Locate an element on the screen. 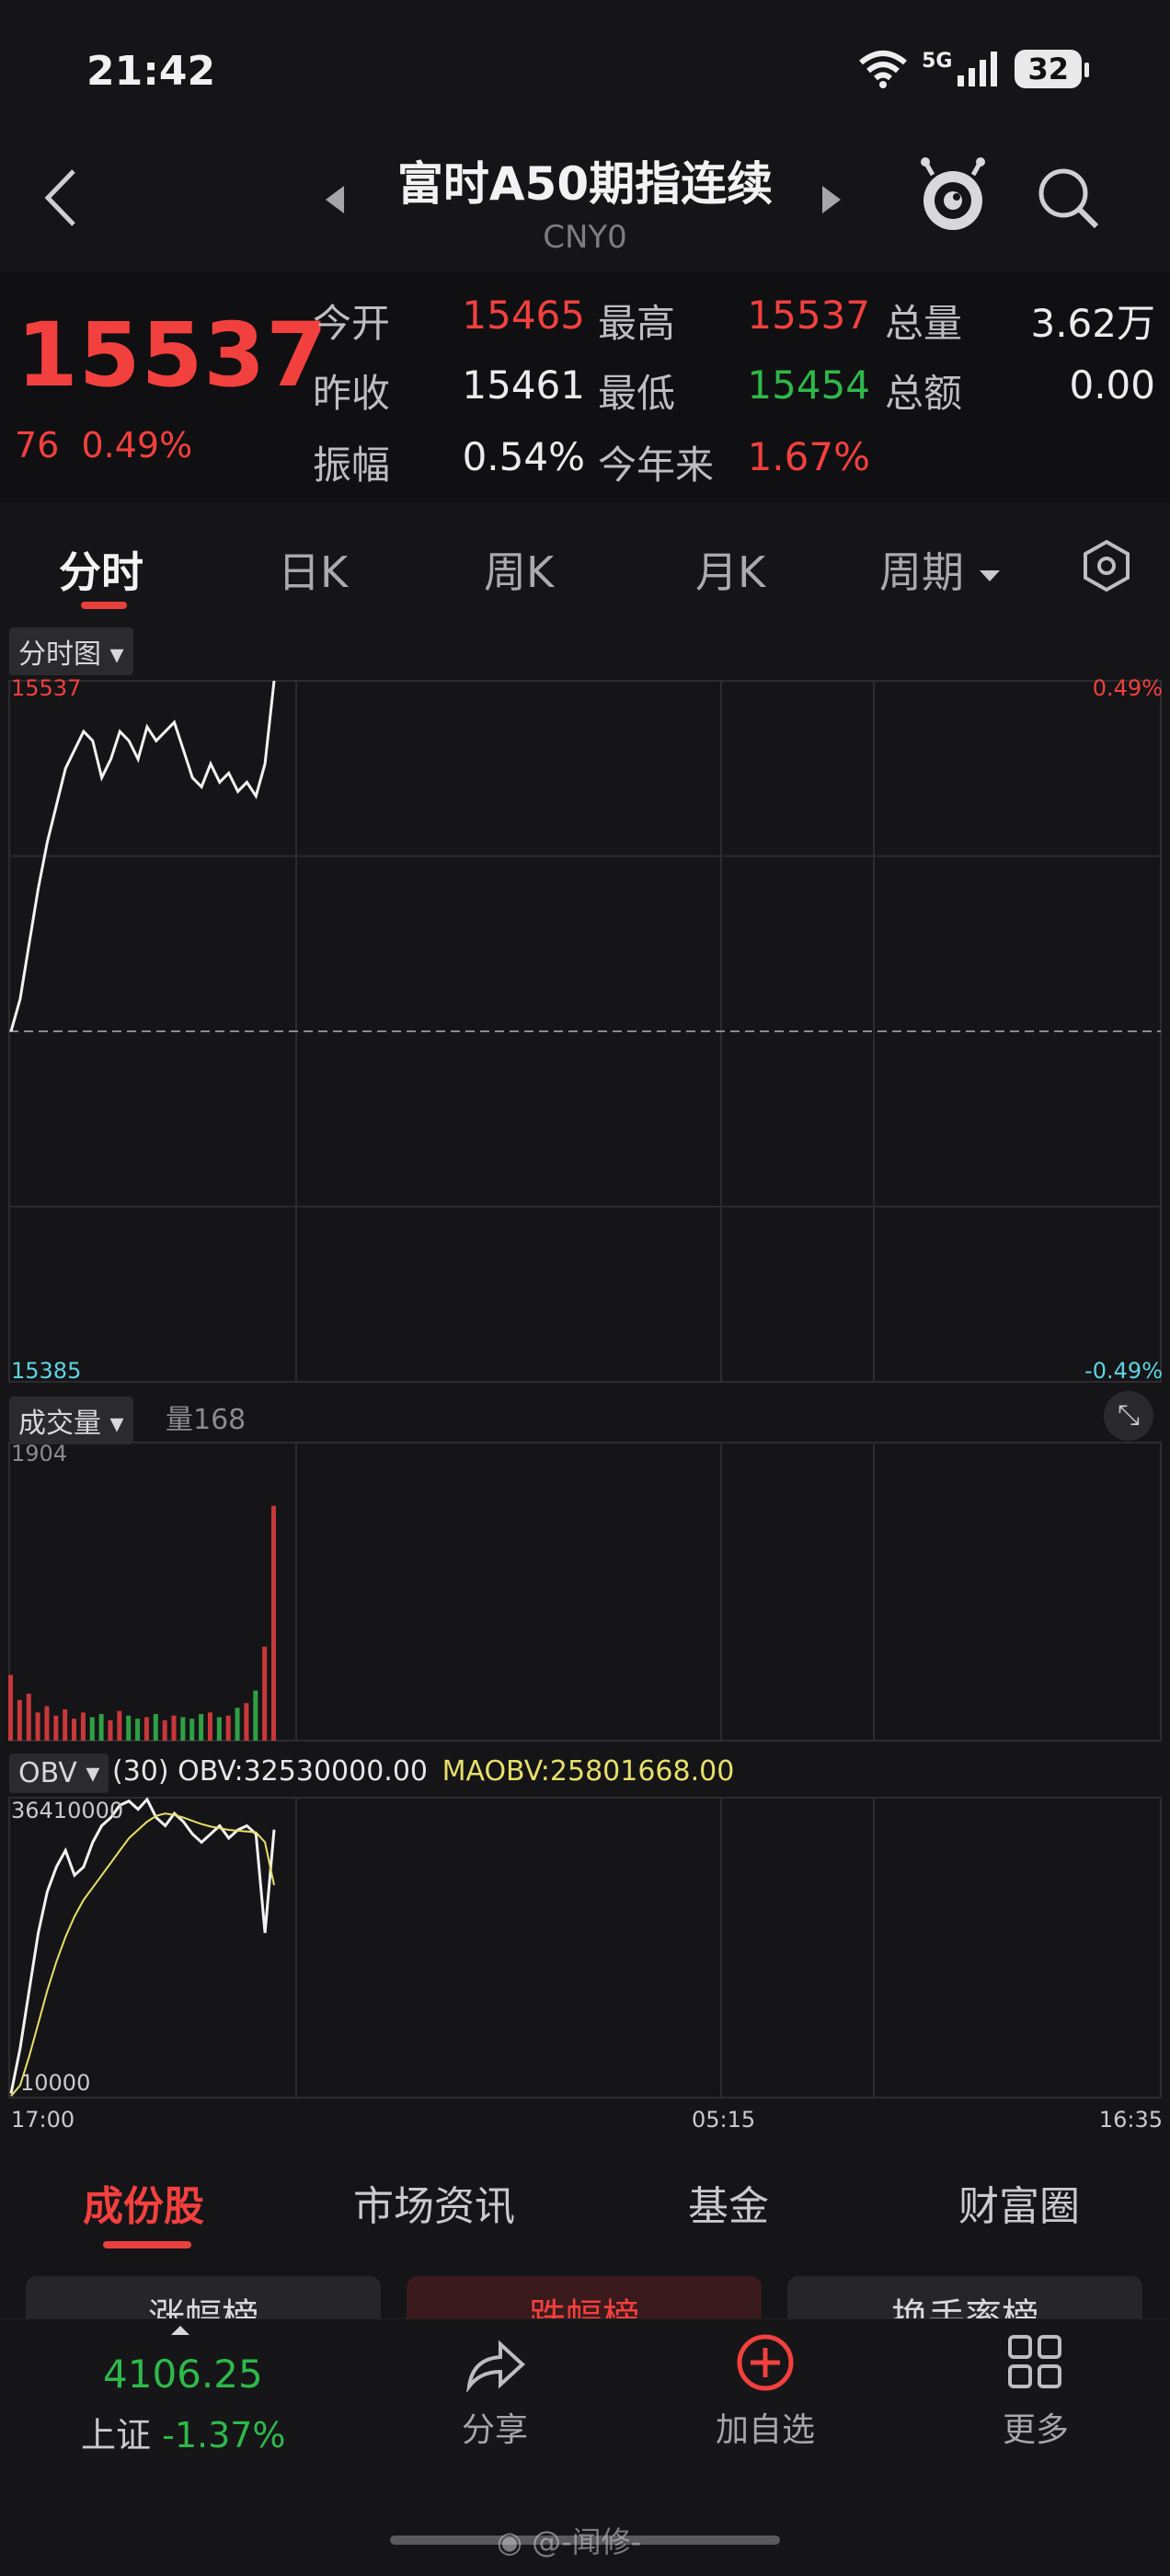 The height and width of the screenshot is (2576, 1170). contract-code: CNY0 is located at coordinates (585, 237).